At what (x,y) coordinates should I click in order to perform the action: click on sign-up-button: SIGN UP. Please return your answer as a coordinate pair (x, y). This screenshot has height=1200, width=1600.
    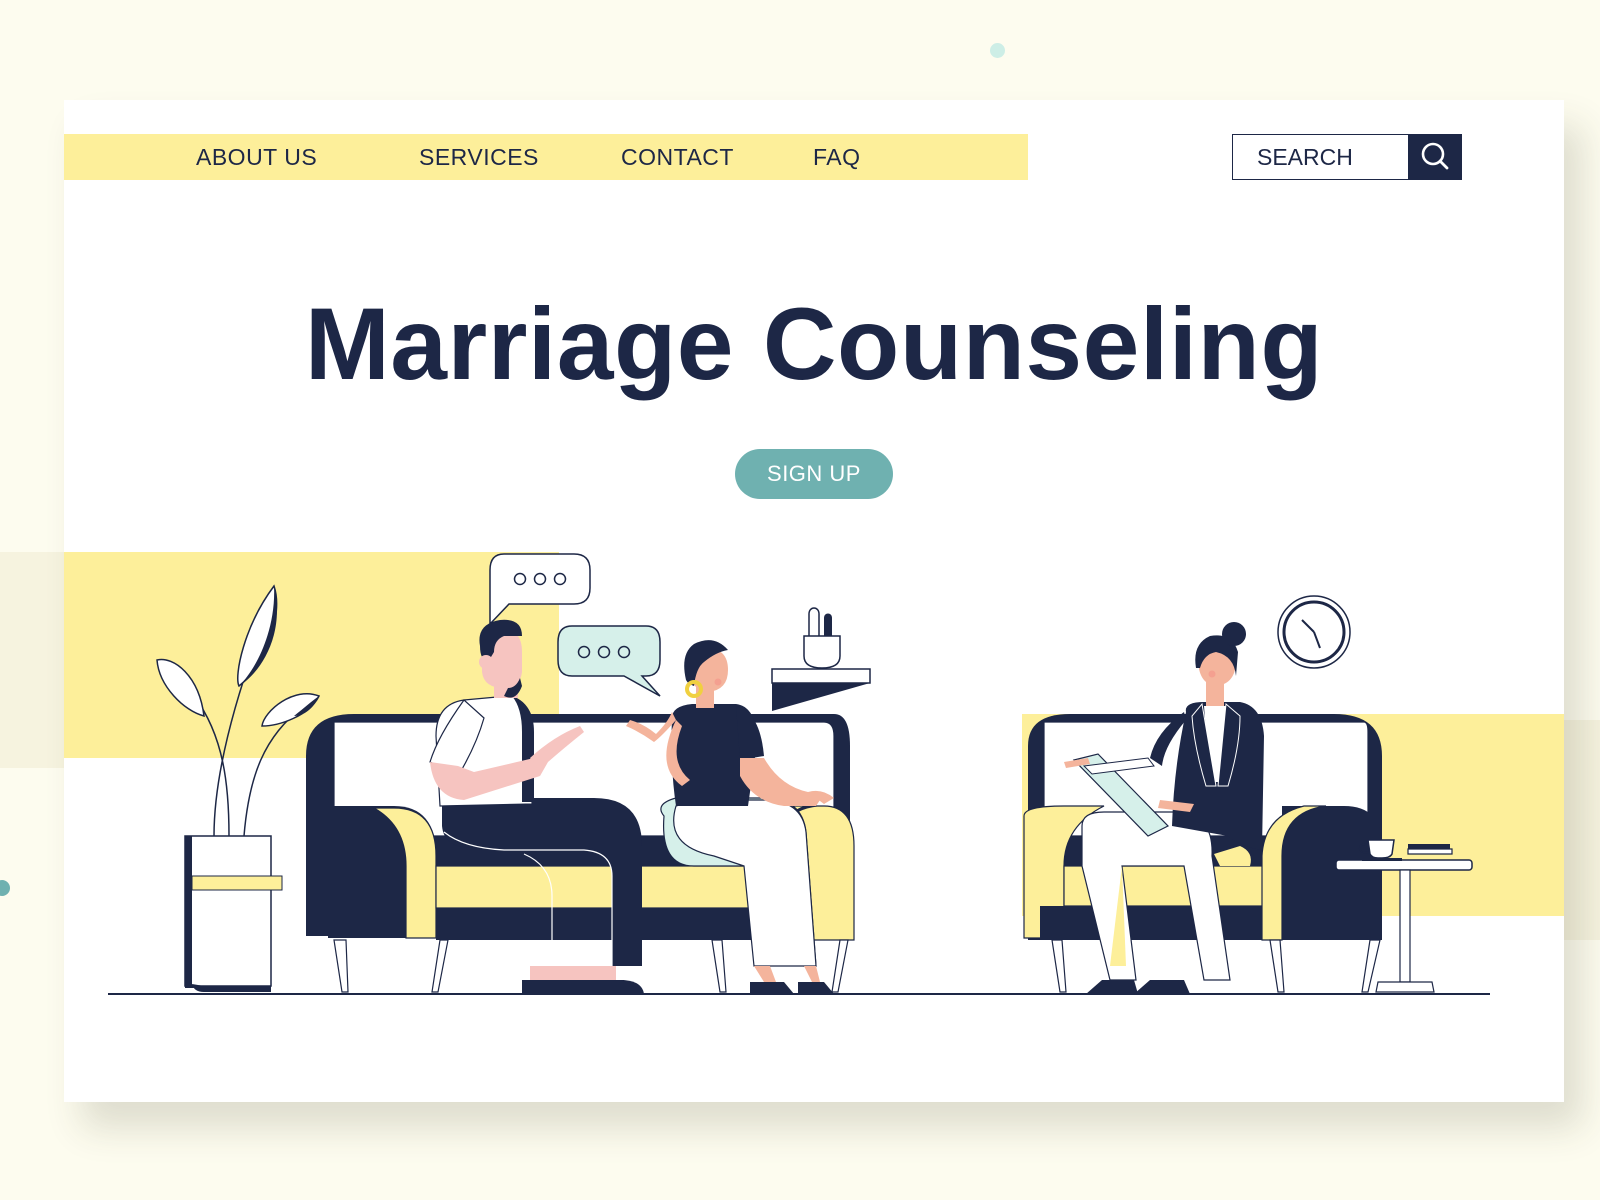
    Looking at the image, I should click on (814, 474).